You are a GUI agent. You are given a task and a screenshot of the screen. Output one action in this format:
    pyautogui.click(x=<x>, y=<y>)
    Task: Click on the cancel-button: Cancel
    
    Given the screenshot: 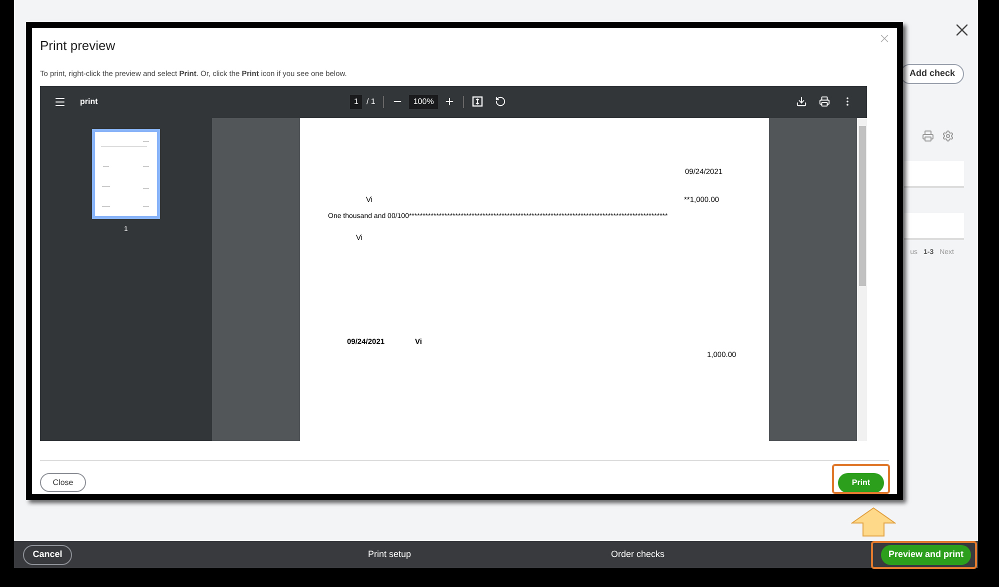 What is the action you would take?
    pyautogui.click(x=47, y=554)
    